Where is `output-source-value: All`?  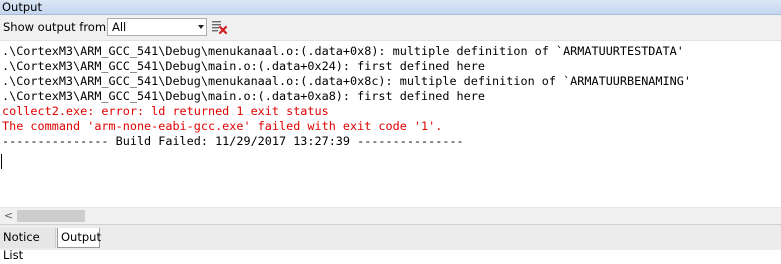
output-source-value: All is located at coordinates (119, 27).